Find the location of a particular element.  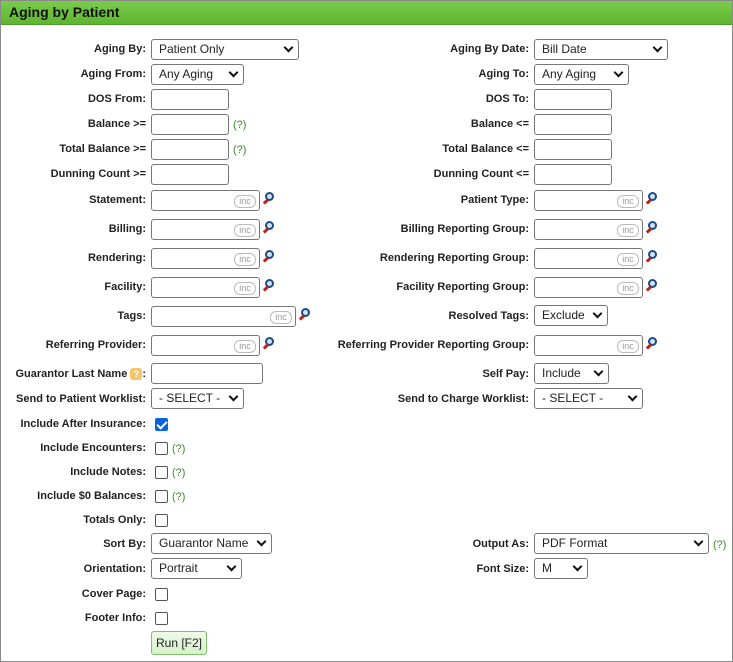

billing-reporting-group-input: inc is located at coordinates (588, 229).